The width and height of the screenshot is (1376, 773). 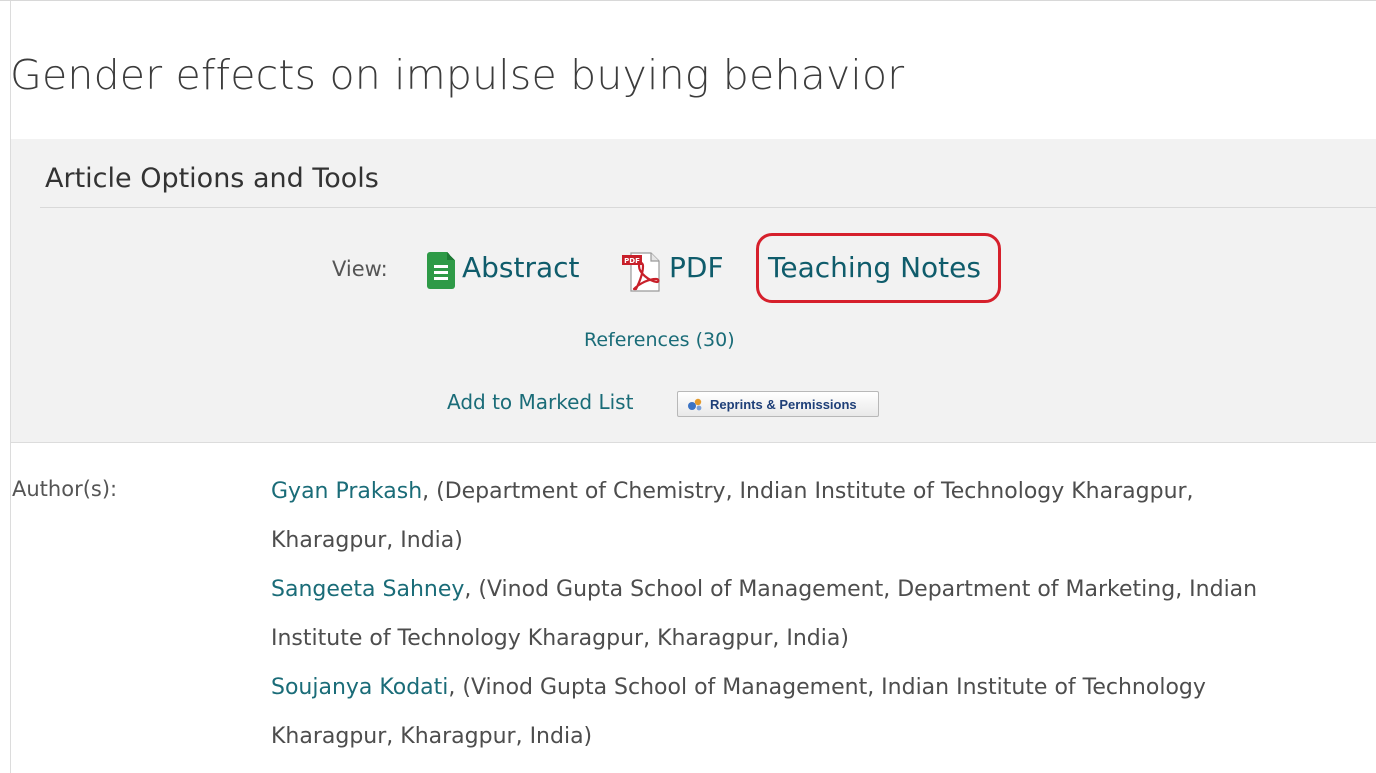 I want to click on authors-label: Author(s):, so click(x=65, y=489).